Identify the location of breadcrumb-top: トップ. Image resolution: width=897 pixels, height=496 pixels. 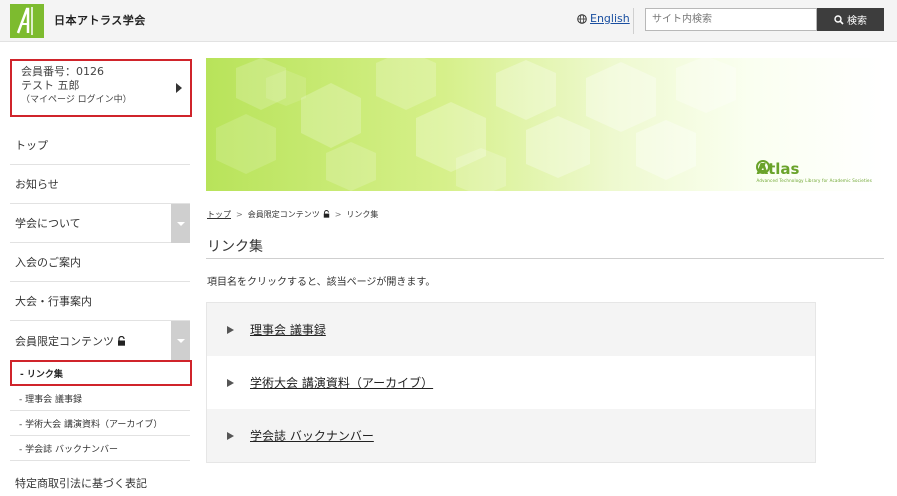
(219, 214).